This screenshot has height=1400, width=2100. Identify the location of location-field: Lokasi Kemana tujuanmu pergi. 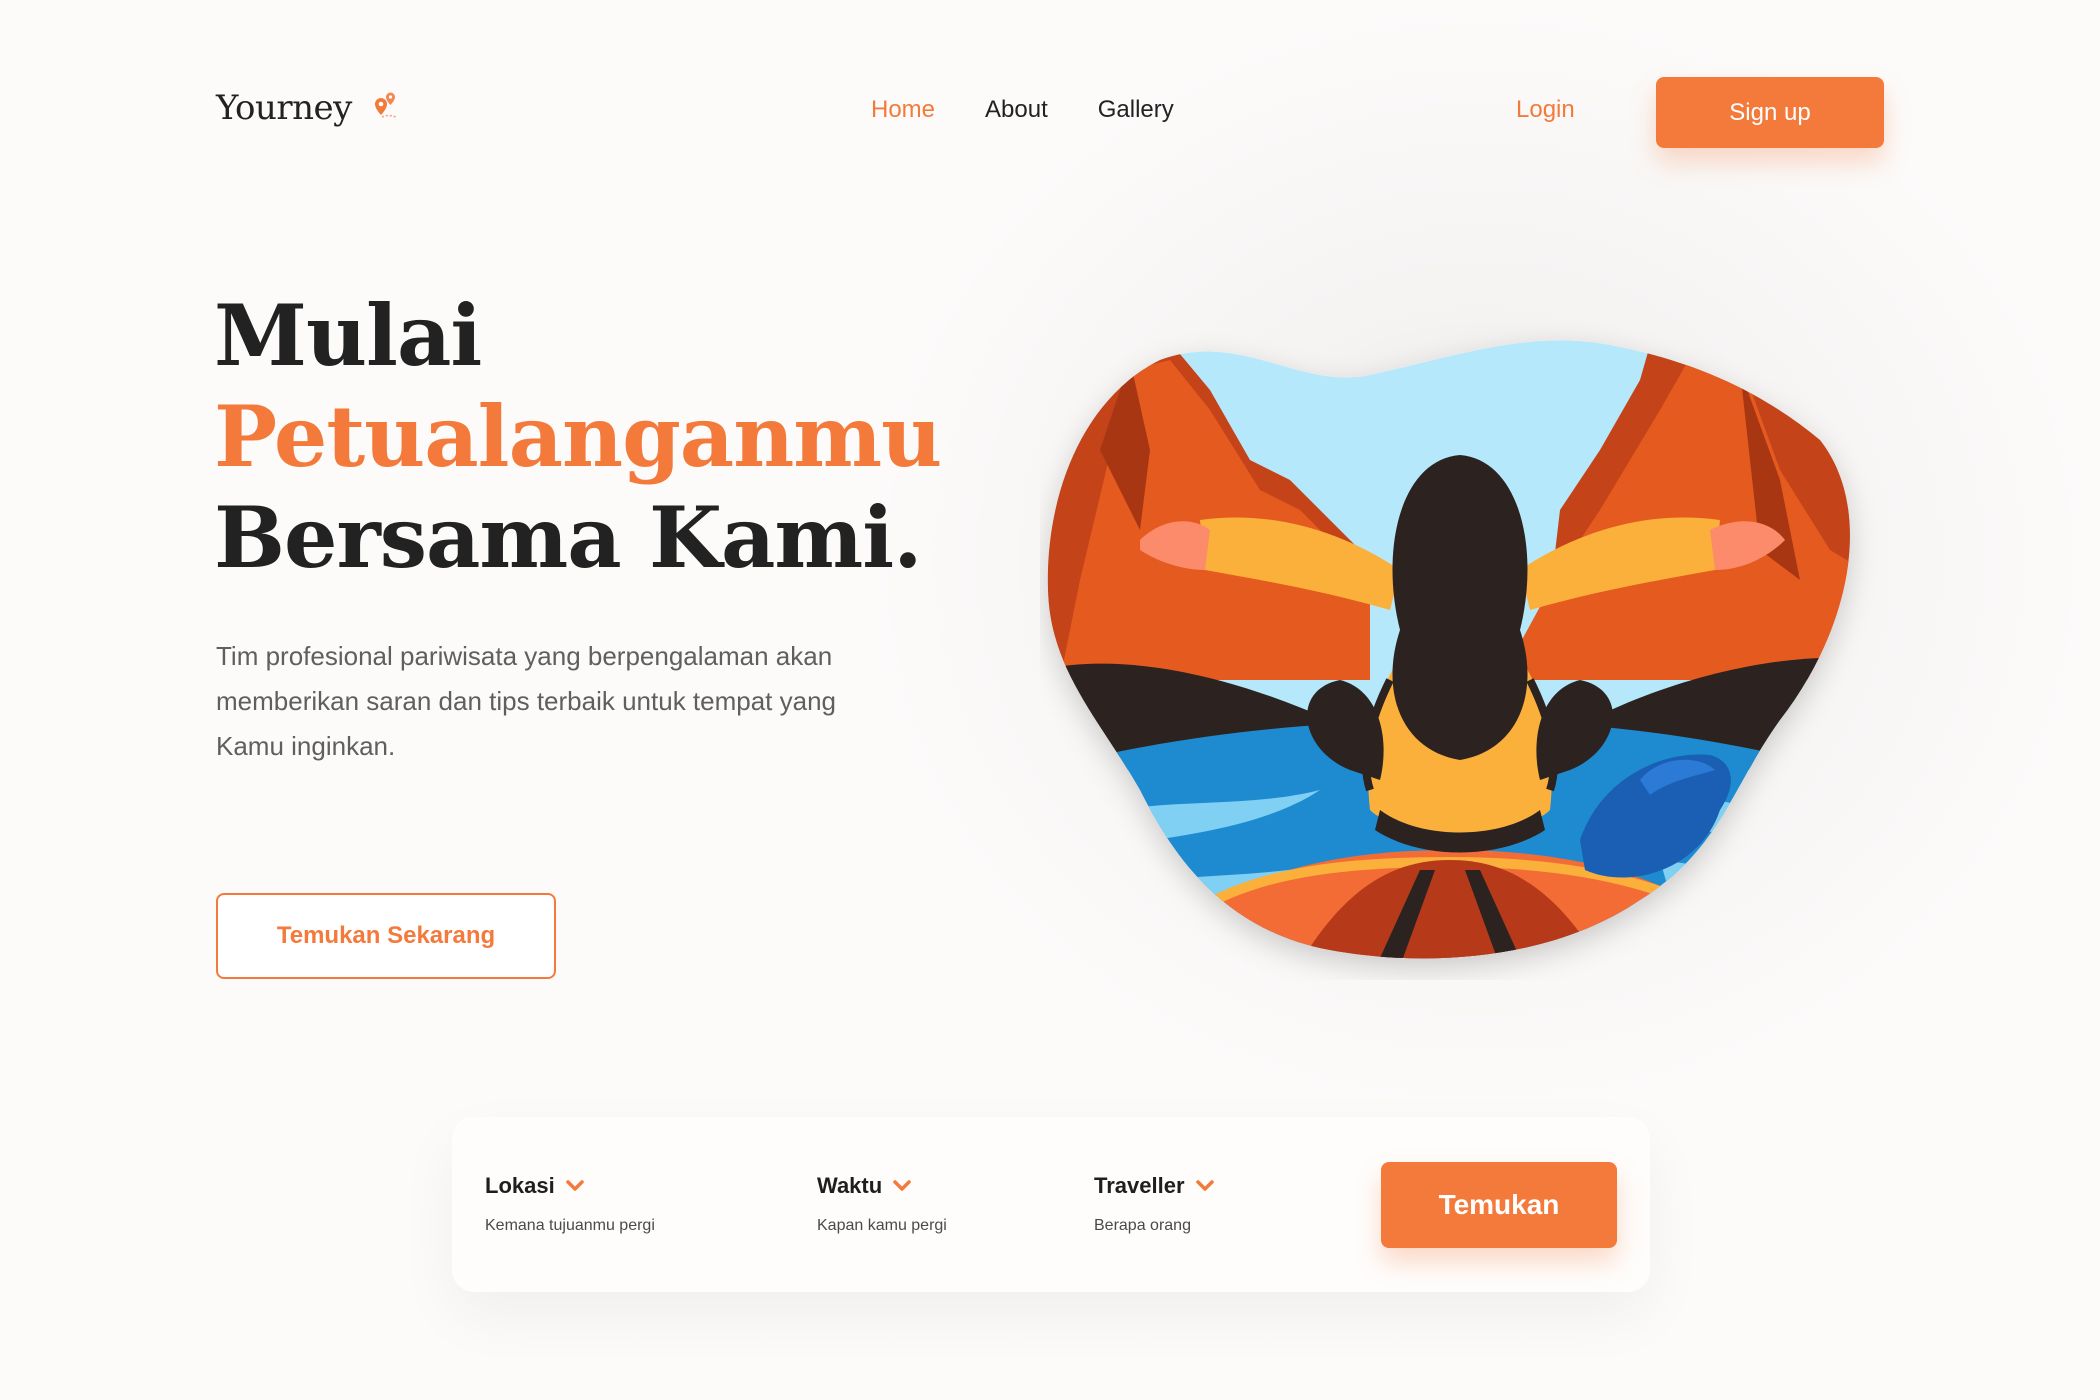
(570, 1204).